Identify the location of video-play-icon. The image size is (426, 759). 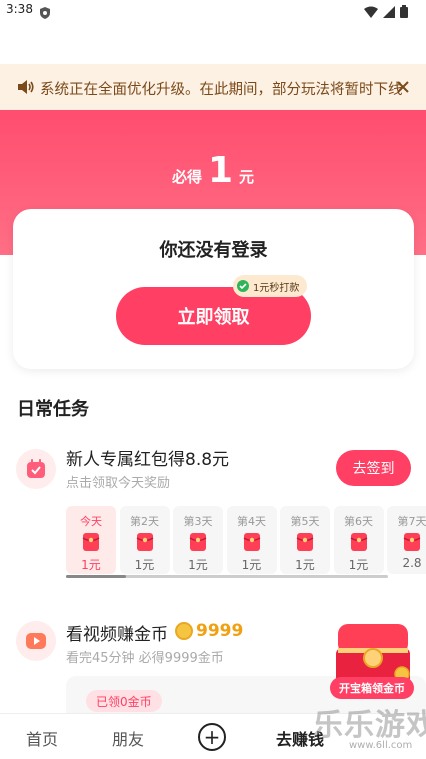
(36, 641).